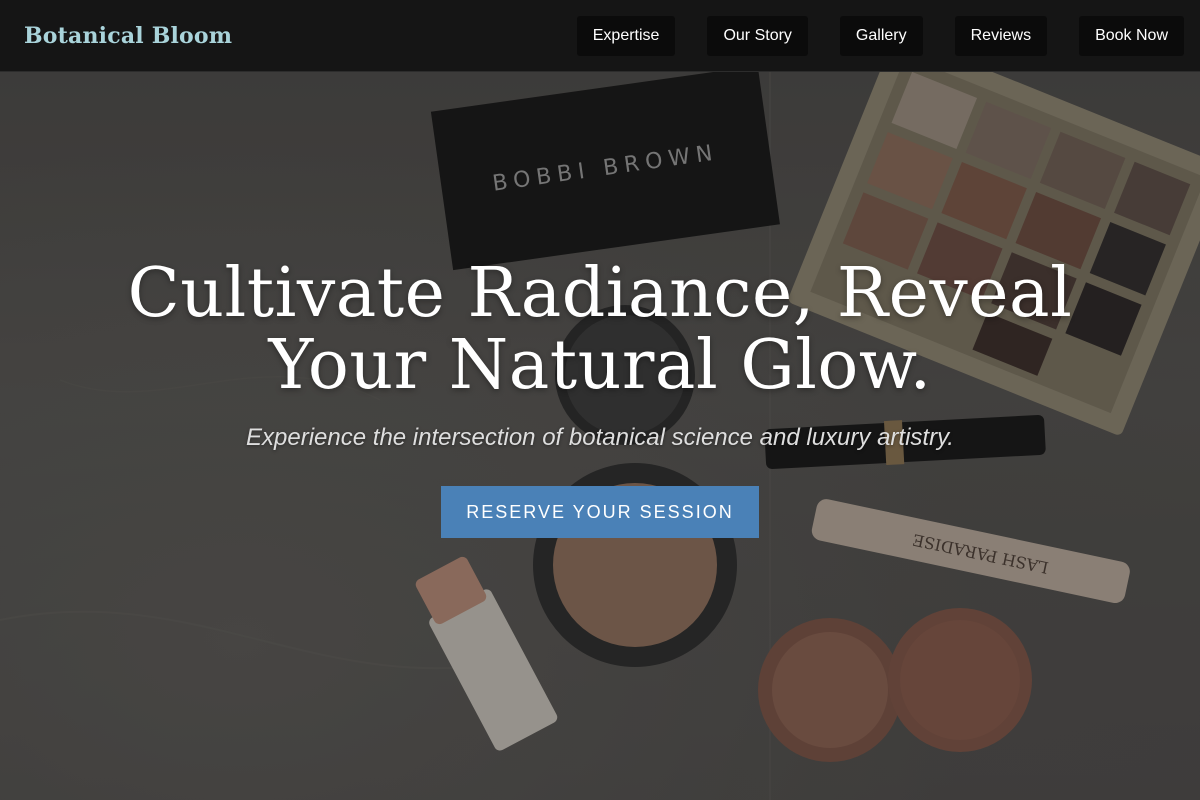 This screenshot has height=800, width=1200. I want to click on hero-title-line-1: Cultivate Radiance, Reveal, so click(600, 293).